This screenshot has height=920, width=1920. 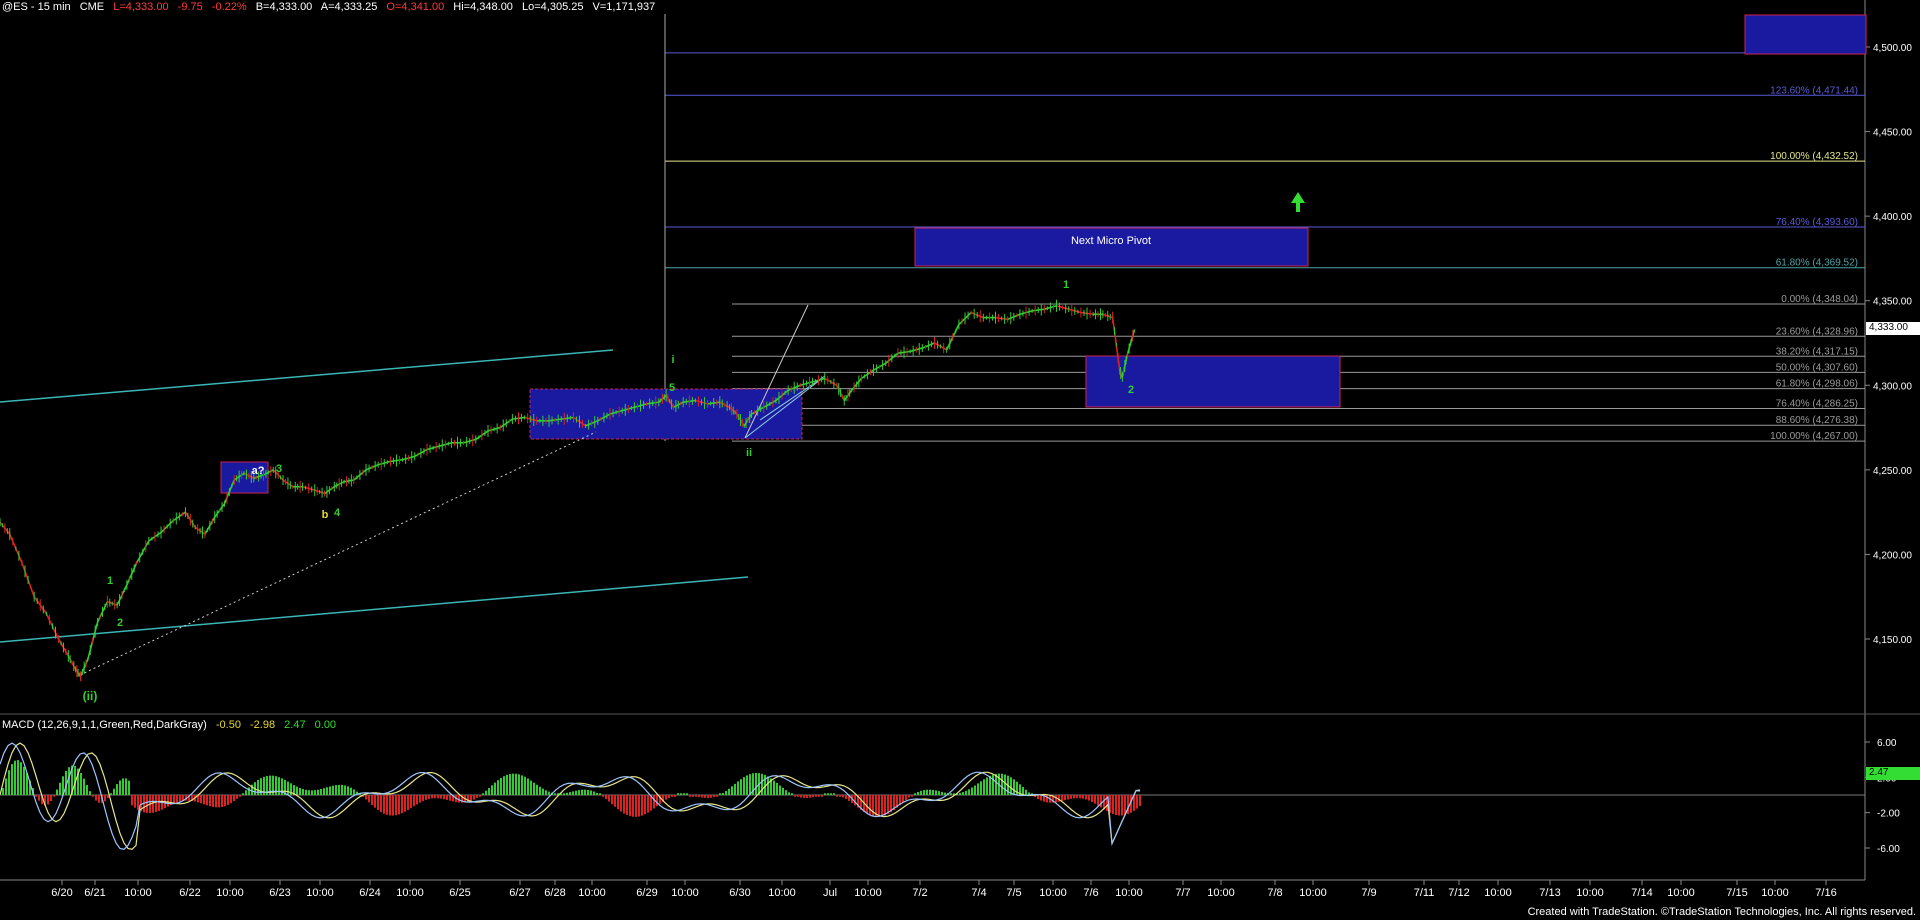 What do you see at coordinates (1887, 743) in the screenshot?
I see `macd-tick-label: 6.00` at bounding box center [1887, 743].